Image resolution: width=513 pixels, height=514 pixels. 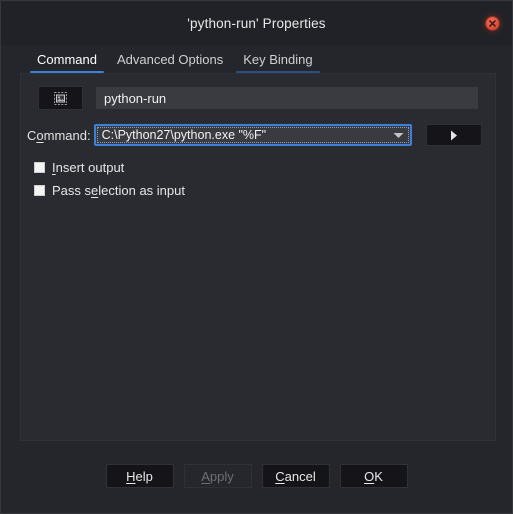 I want to click on checkbox-pass-selection-label-post: lection as input, so click(x=141, y=190).